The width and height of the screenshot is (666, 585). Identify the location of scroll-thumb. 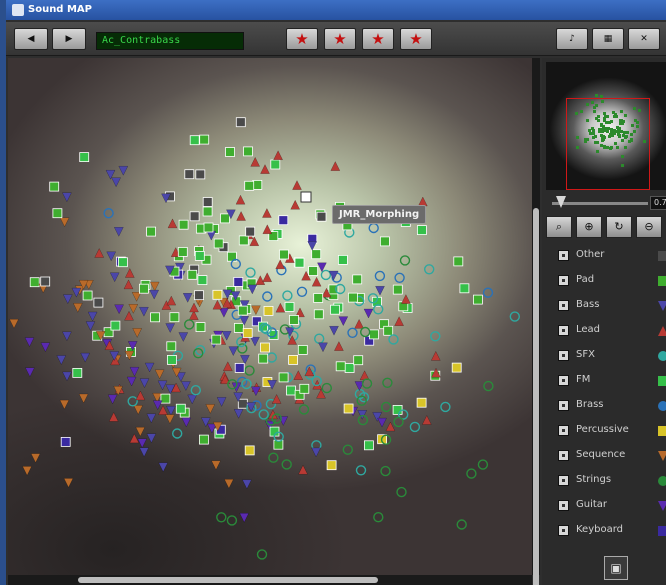
(536, 396).